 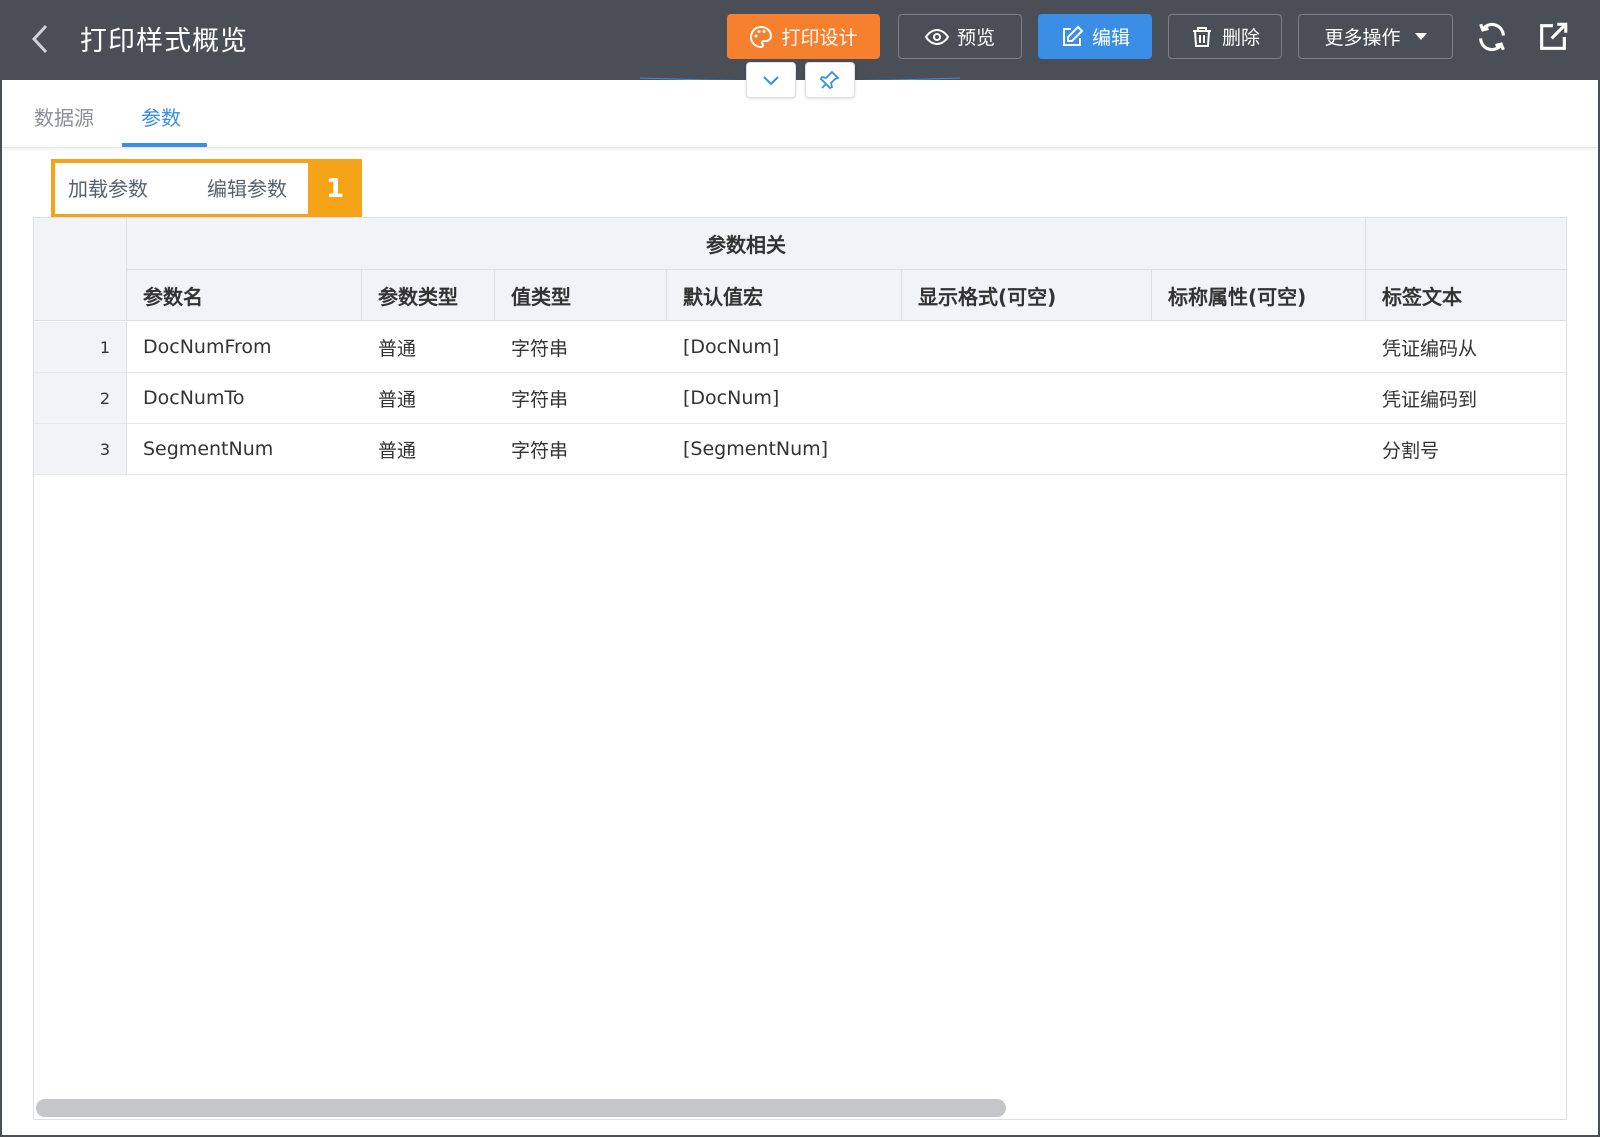 I want to click on eye-icon, so click(x=936, y=36).